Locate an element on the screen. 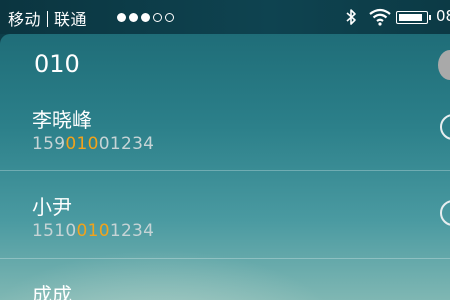 The height and width of the screenshot is (300, 450). wifi-icon is located at coordinates (380, 17).